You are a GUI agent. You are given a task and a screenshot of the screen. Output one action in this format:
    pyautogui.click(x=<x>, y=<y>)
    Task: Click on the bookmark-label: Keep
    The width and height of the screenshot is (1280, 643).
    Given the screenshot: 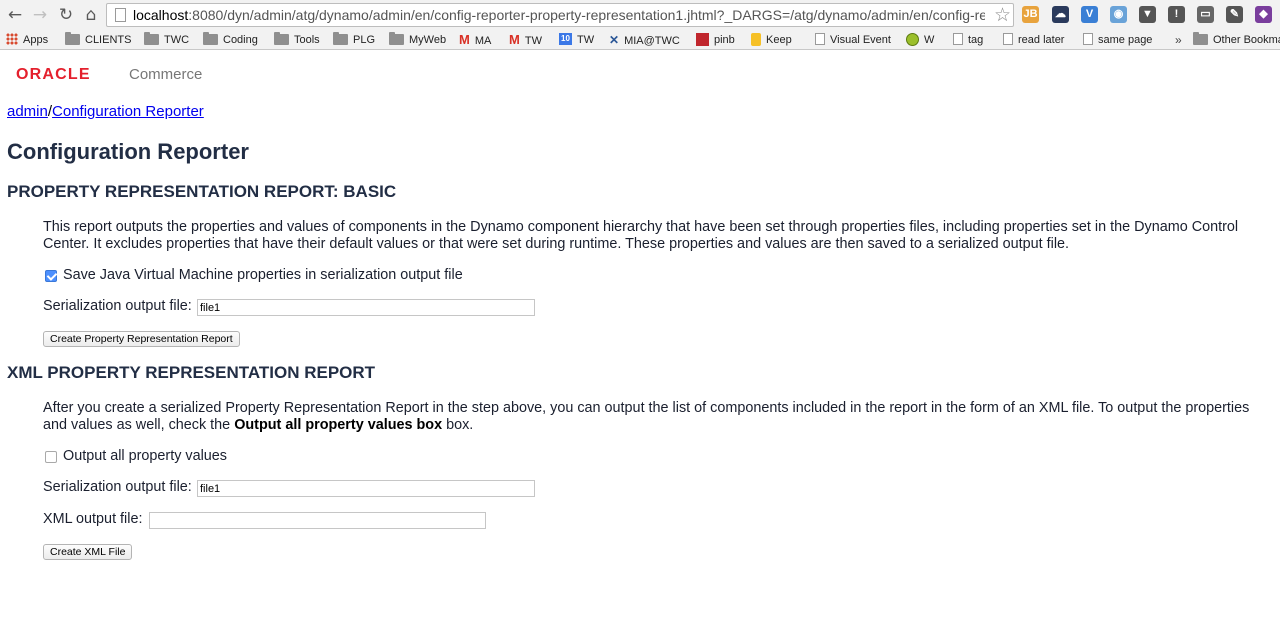 What is the action you would take?
    pyautogui.click(x=779, y=40)
    